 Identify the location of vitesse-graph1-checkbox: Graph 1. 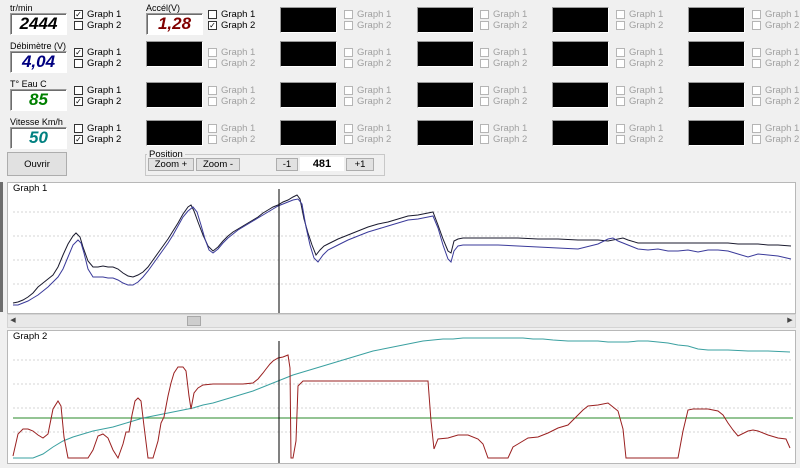
(97, 128).